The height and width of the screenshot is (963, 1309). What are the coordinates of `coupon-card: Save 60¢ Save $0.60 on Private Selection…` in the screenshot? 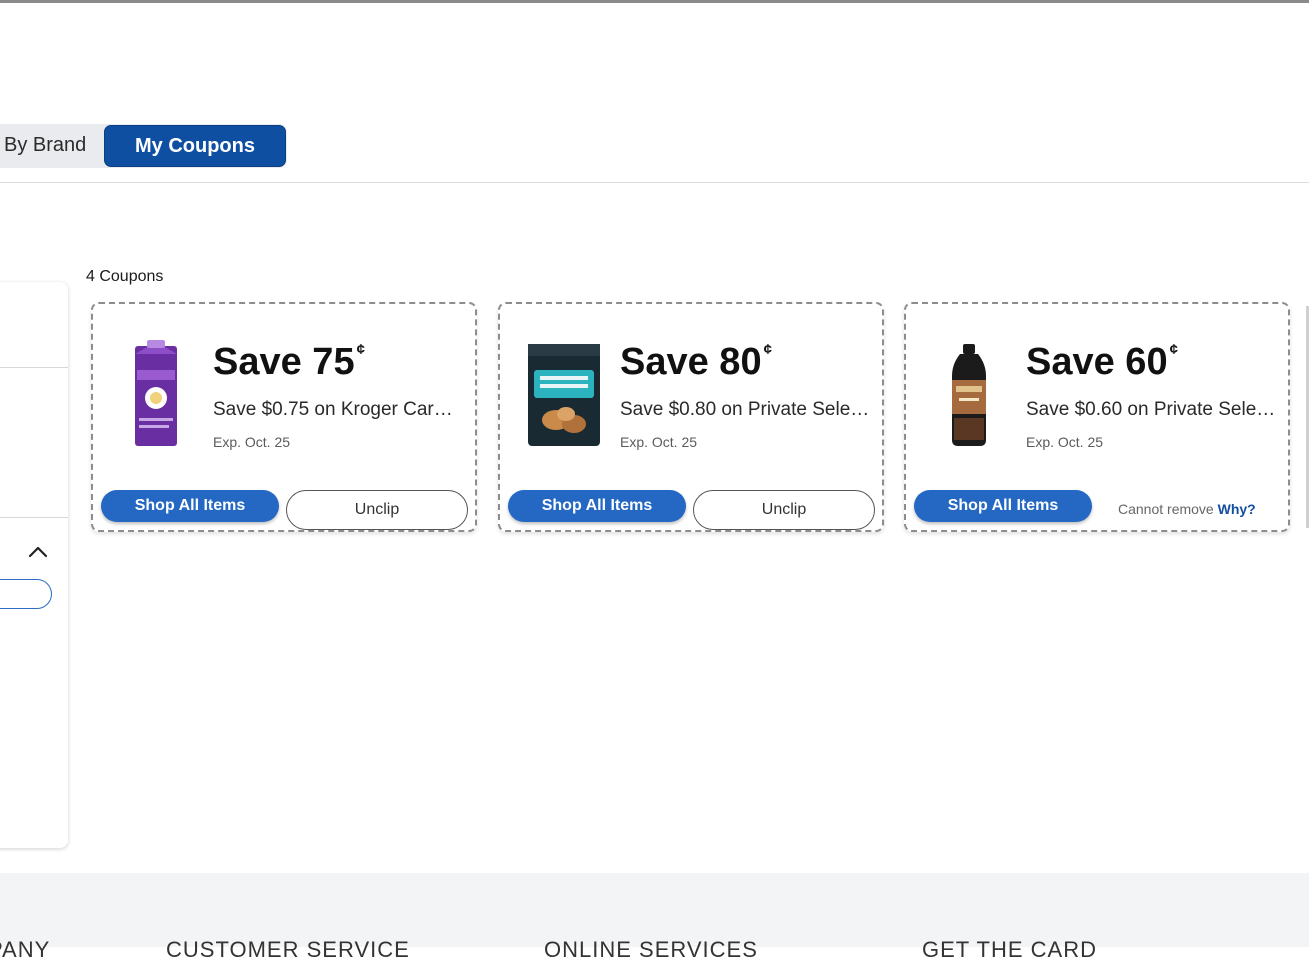 It's located at (1097, 417).